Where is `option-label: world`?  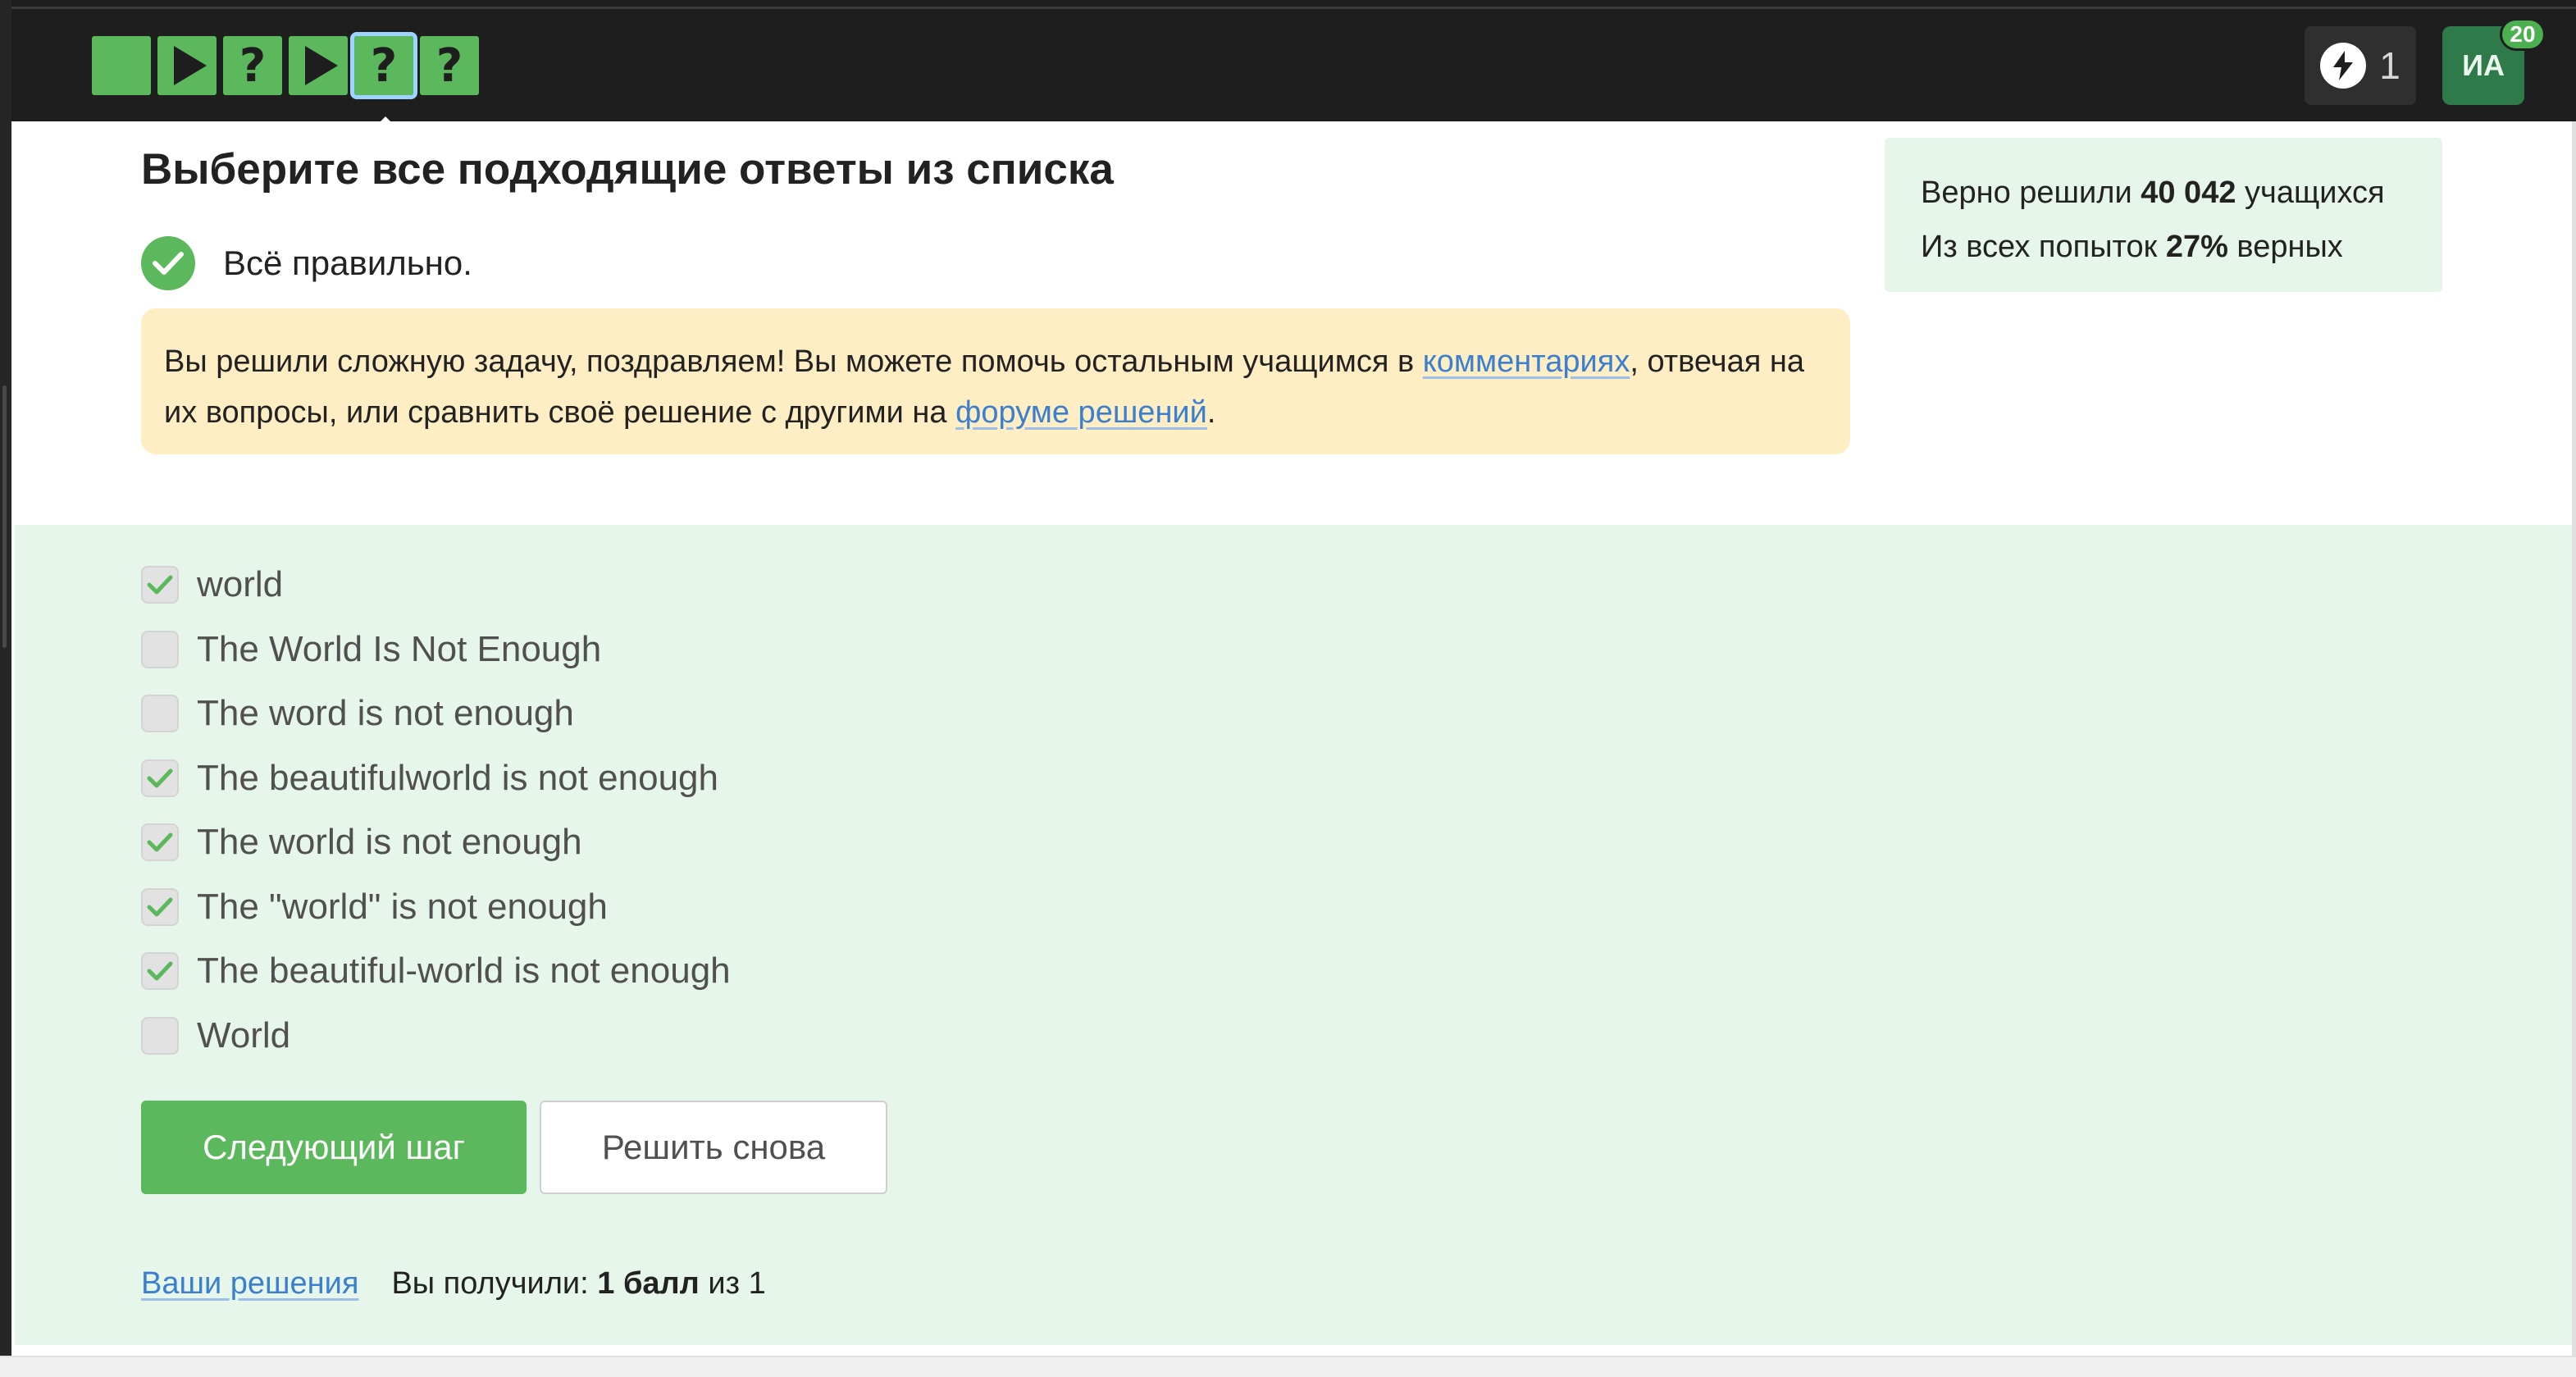 option-label: world is located at coordinates (240, 584).